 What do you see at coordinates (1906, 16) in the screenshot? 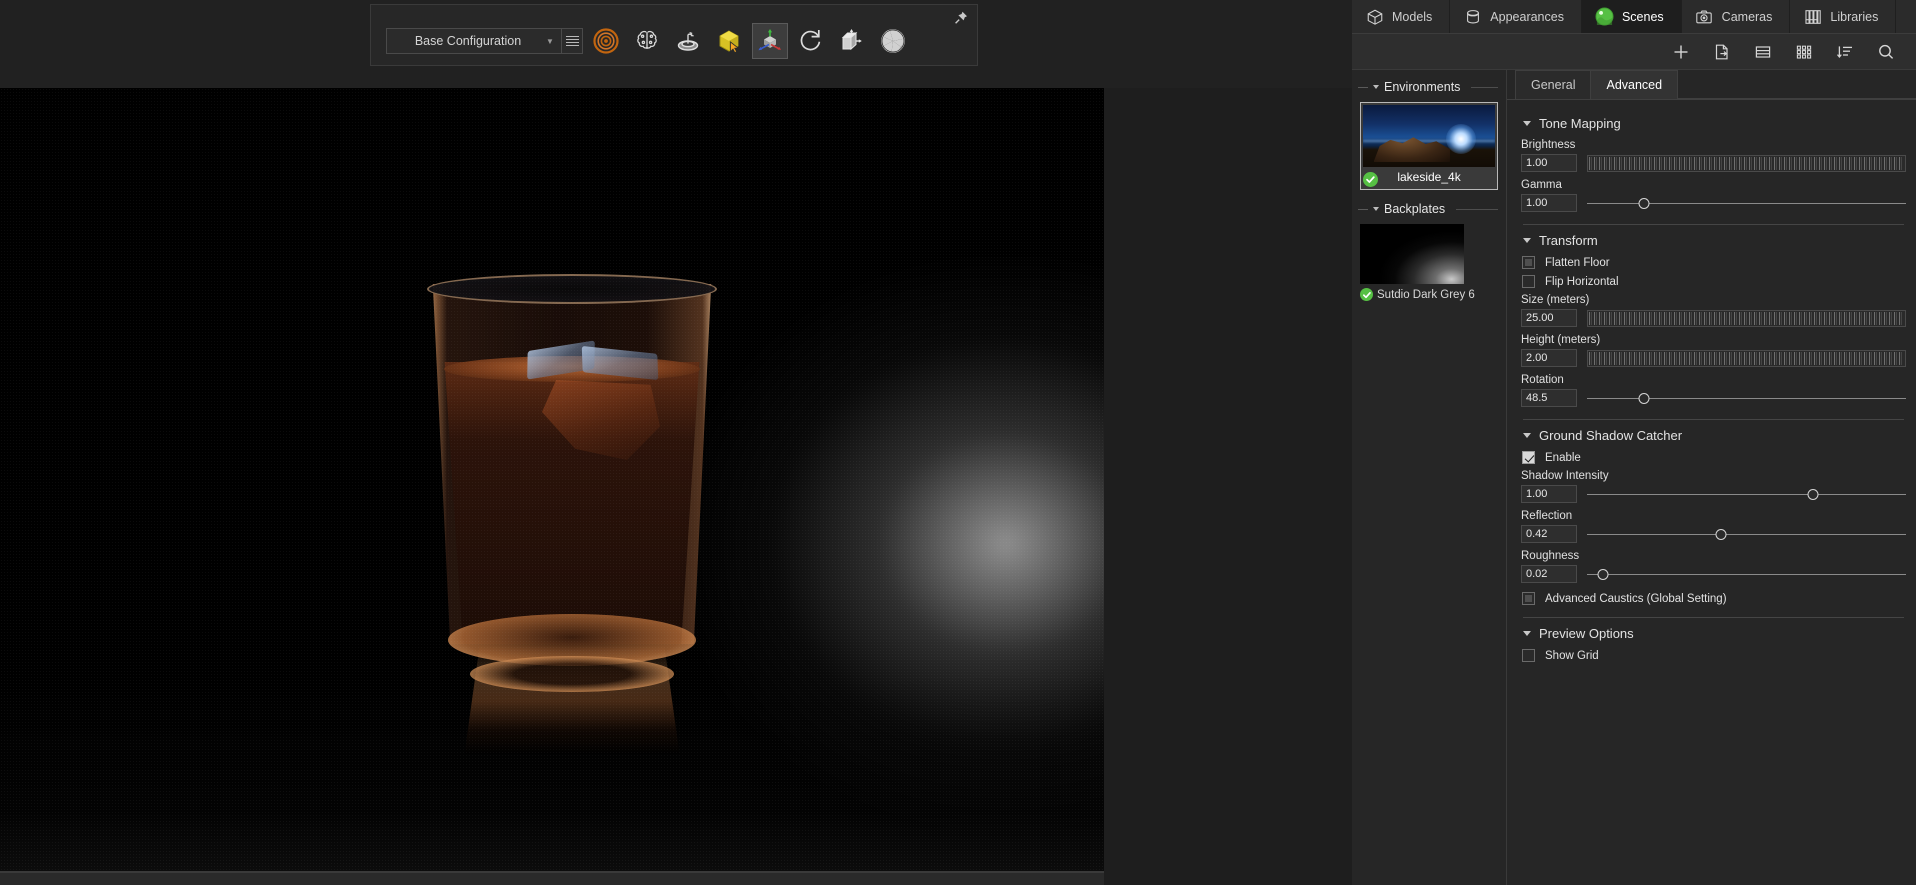
I see `tabbar-filler` at bounding box center [1906, 16].